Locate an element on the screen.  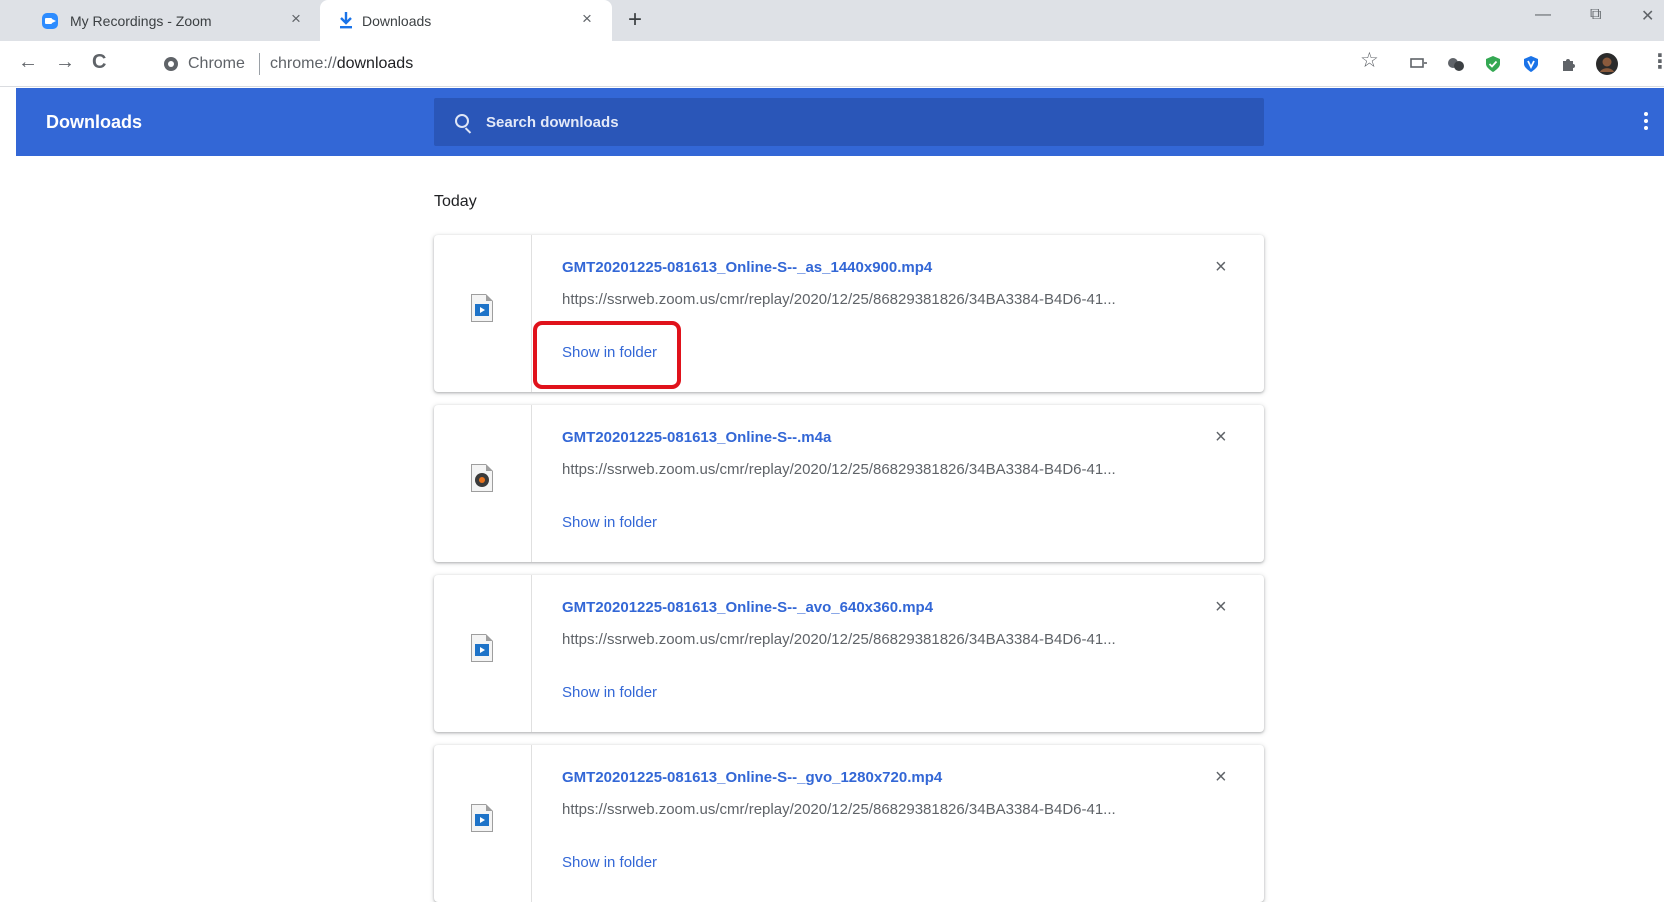
omnibox-divider is located at coordinates (259, 64).